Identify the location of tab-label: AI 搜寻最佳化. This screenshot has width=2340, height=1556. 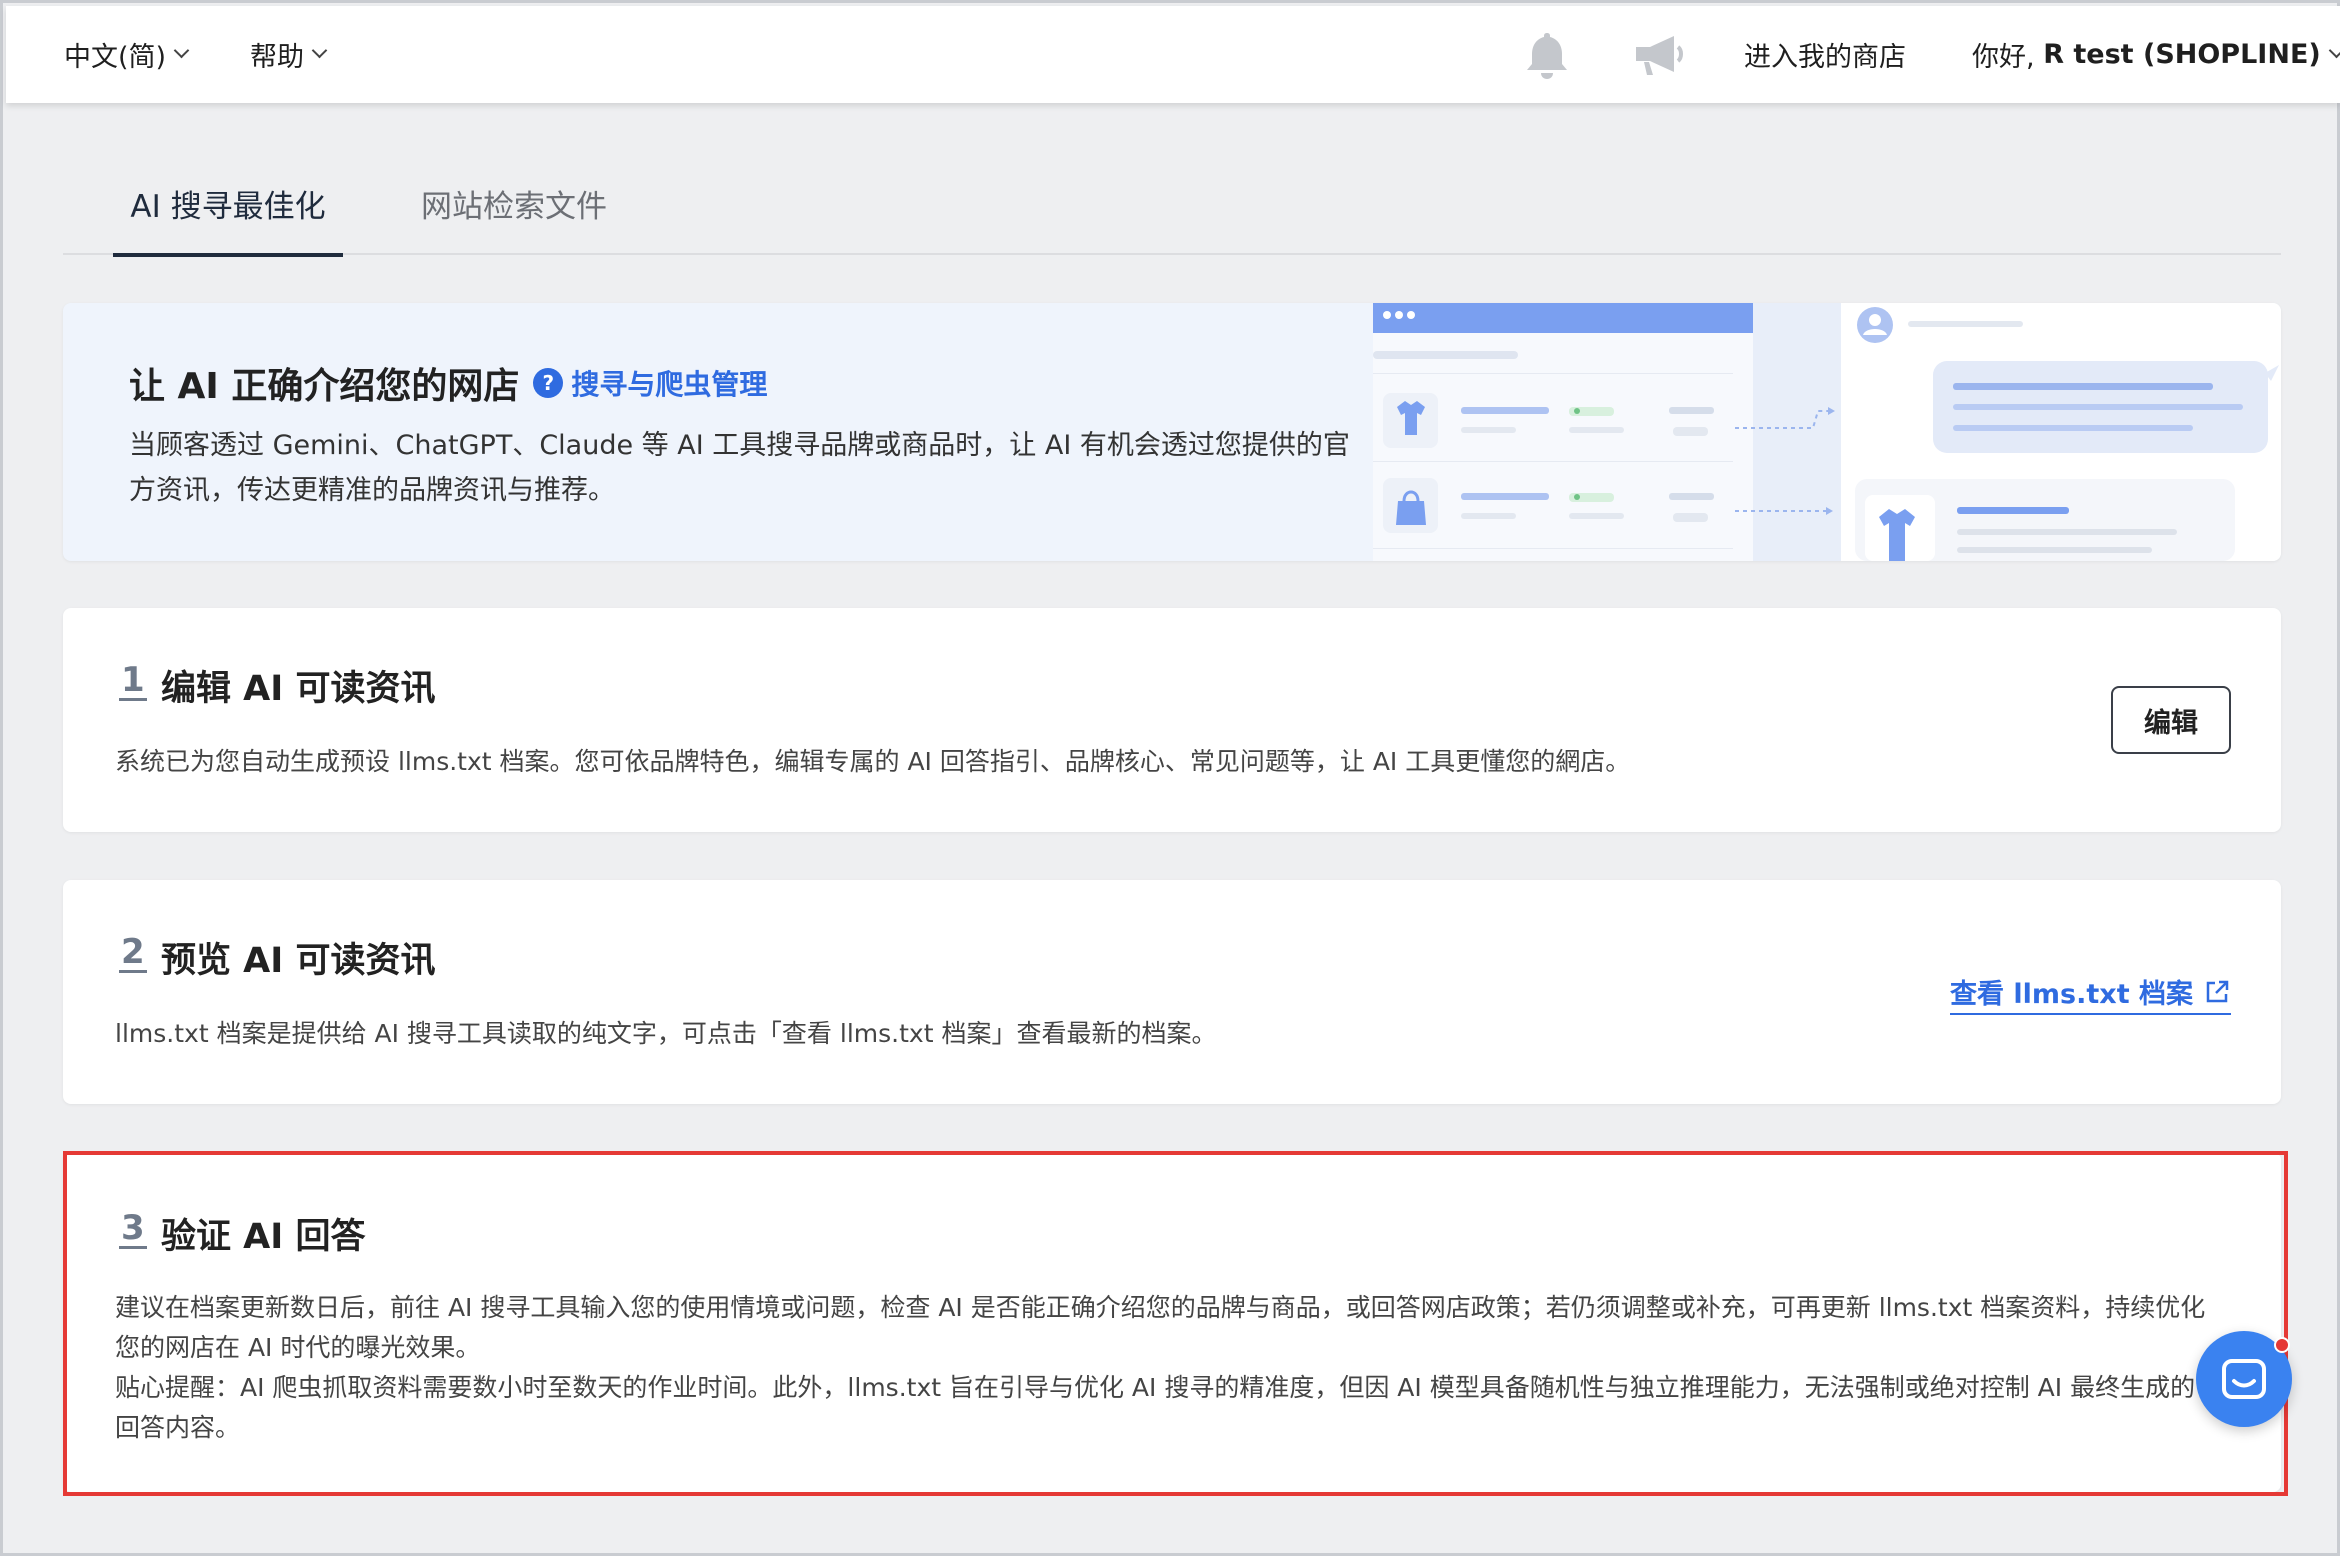
(228, 207).